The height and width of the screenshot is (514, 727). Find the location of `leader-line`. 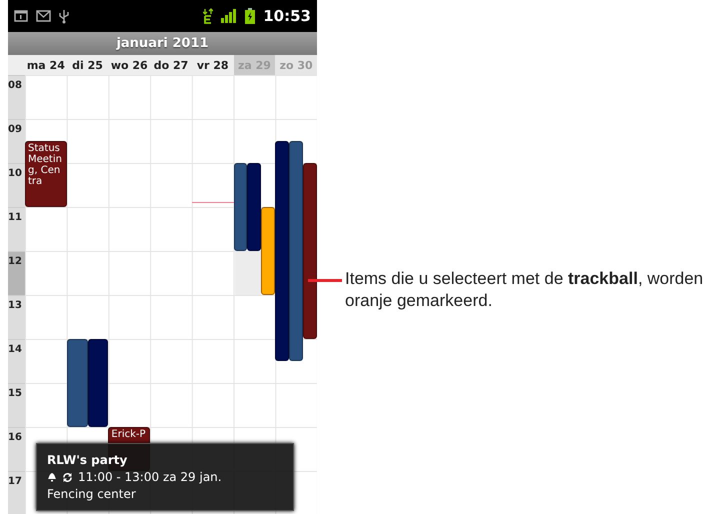

leader-line is located at coordinates (325, 280).